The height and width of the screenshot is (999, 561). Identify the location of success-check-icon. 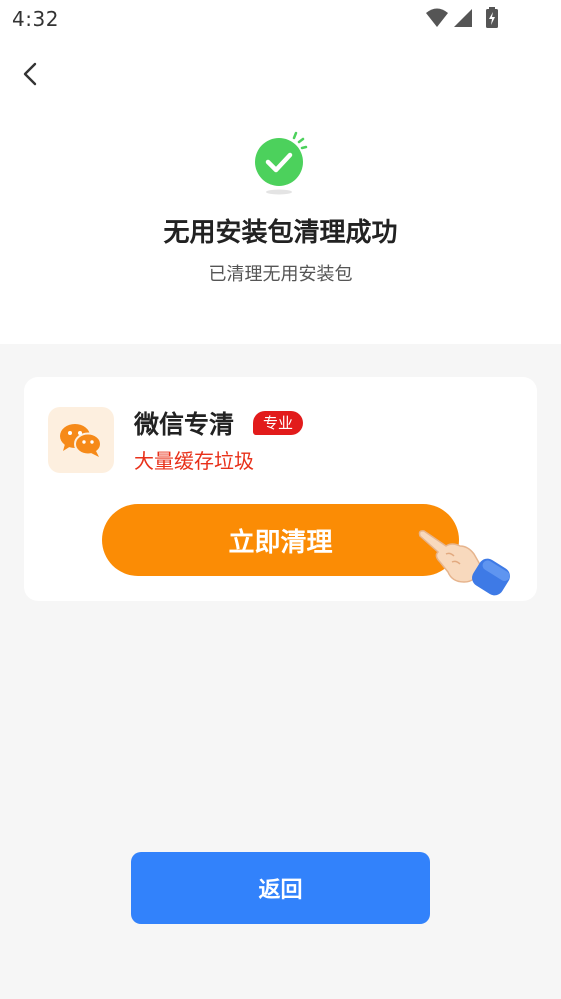
(281, 163).